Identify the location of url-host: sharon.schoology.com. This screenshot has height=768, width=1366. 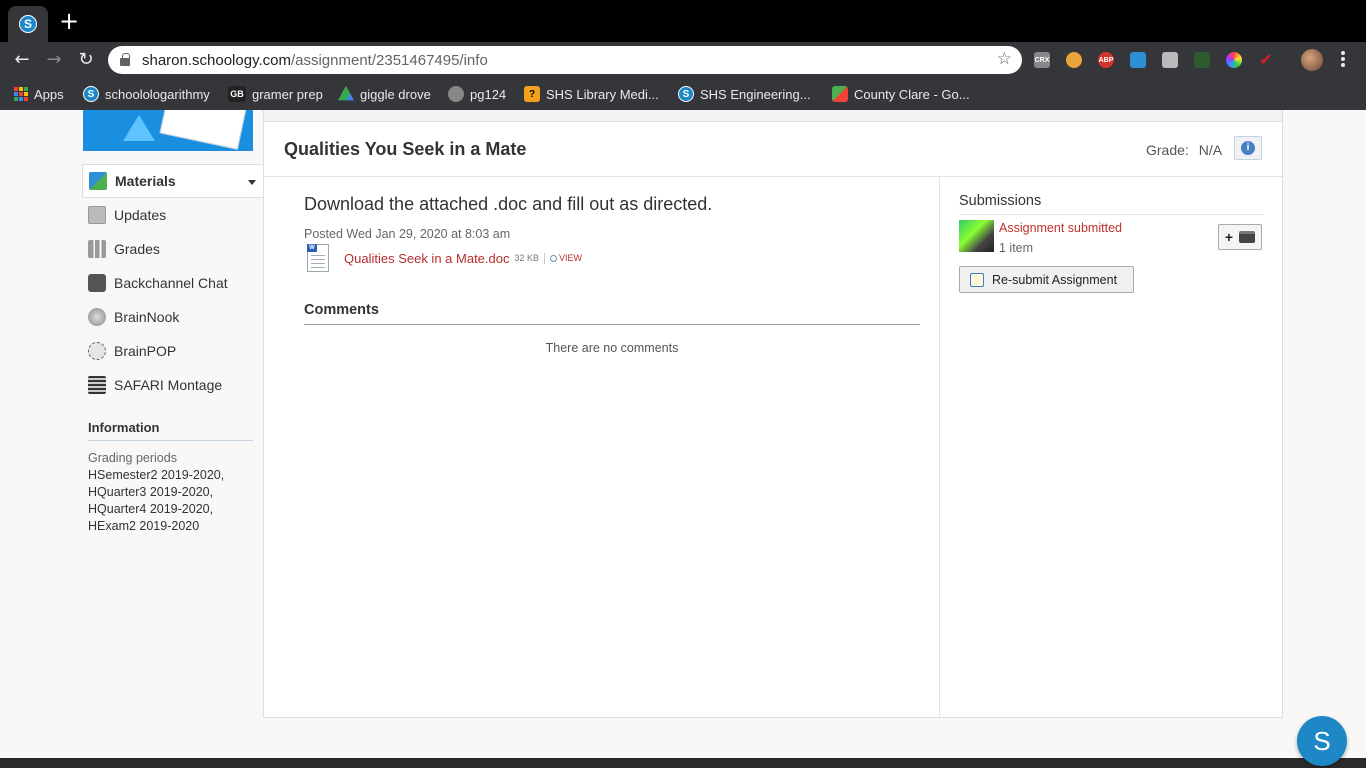
(216, 60).